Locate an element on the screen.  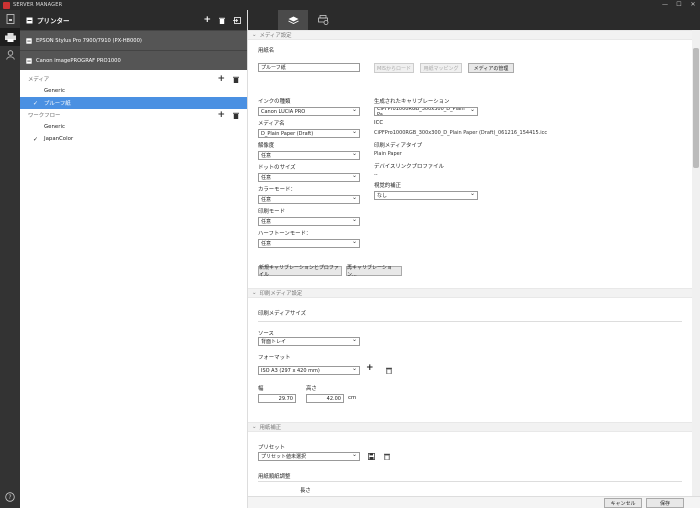
scrollbar-thumb is located at coordinates (696, 108).